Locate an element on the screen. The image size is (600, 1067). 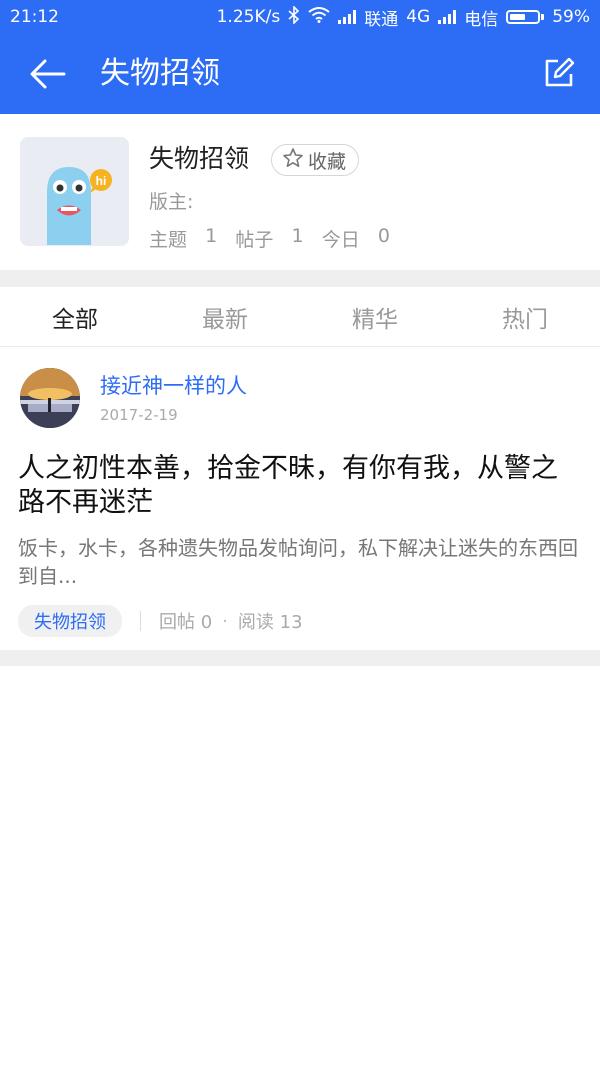
post-tag: 失物招领 is located at coordinates (70, 621).